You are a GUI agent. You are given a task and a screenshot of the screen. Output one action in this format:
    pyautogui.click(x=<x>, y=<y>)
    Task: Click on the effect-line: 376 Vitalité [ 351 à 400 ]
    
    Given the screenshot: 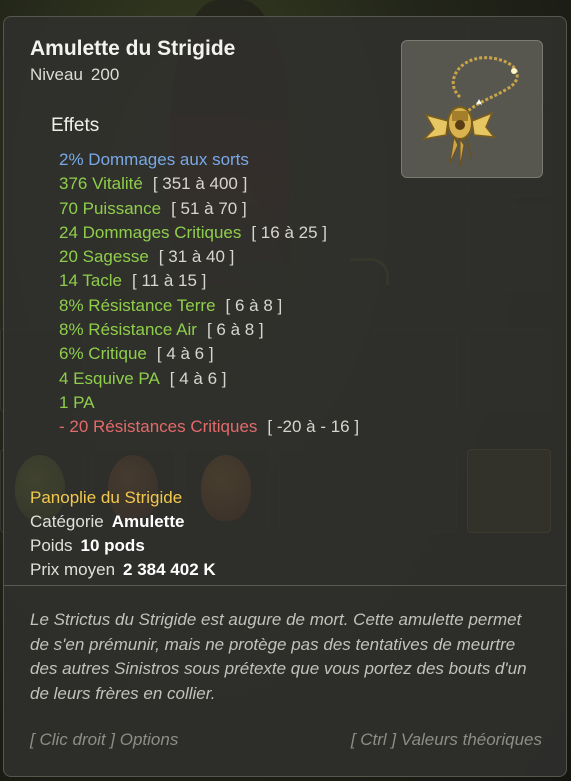 What is the action you would take?
    pyautogui.click(x=229, y=184)
    